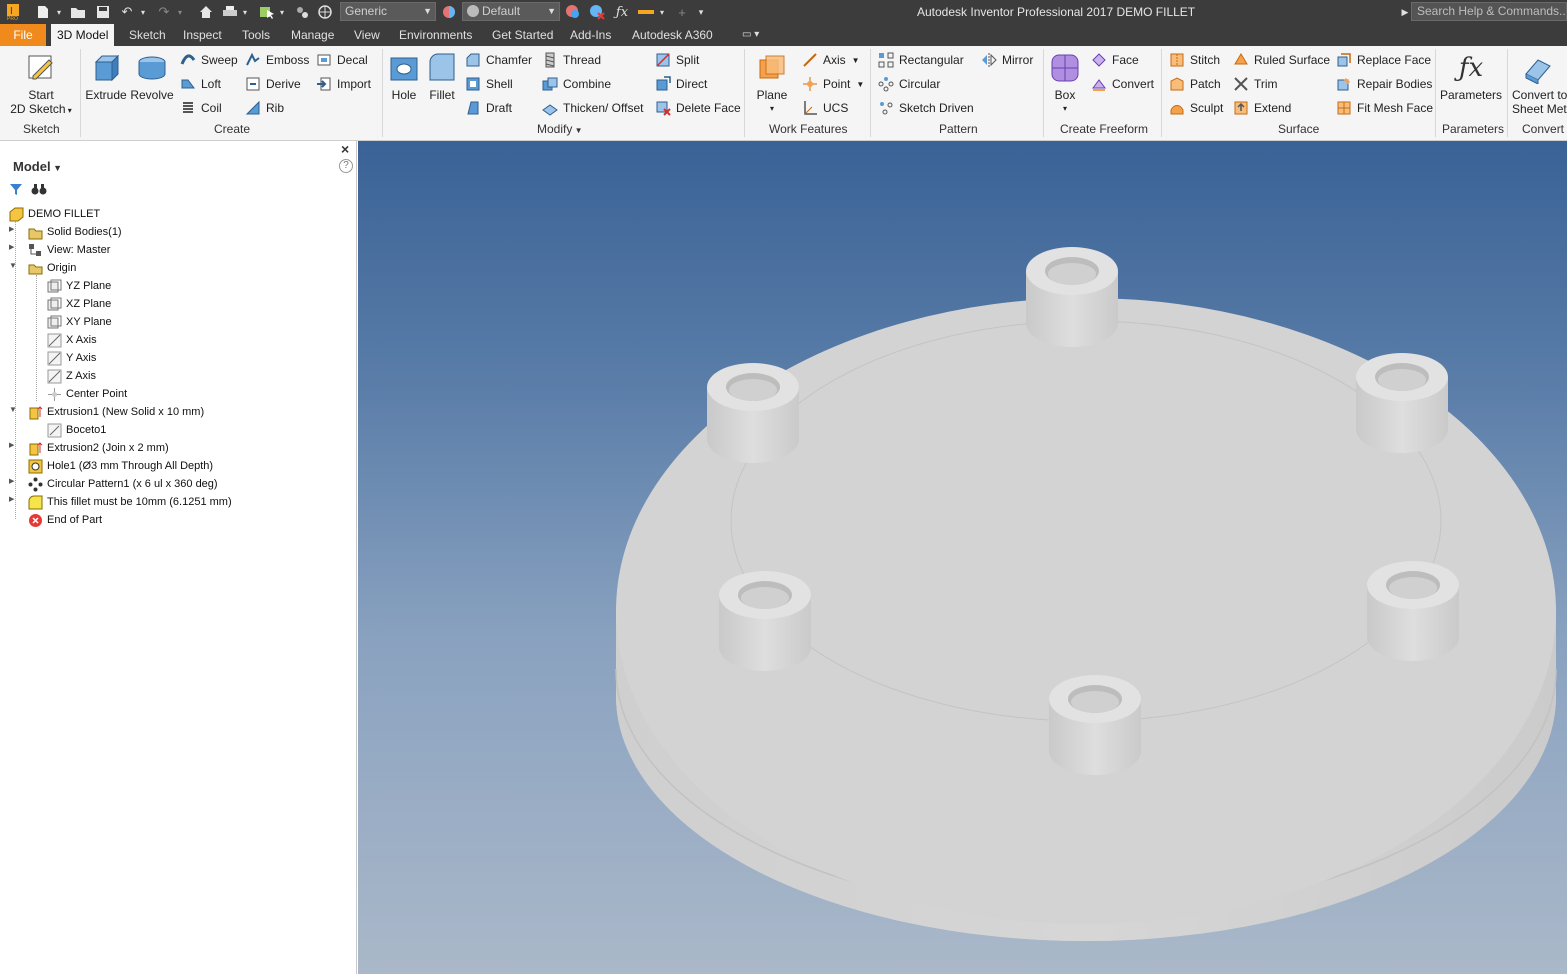 This screenshot has height=977, width=1567. What do you see at coordinates (346, 166) in the screenshot?
I see `help-icon: ?` at bounding box center [346, 166].